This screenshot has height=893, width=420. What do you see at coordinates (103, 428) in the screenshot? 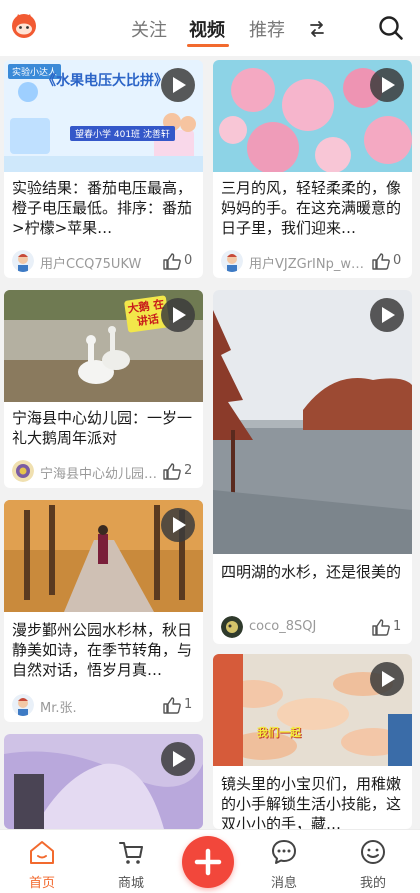
I see `video-title: 宁海县中心幼儿园：一岁一礼大鹅周年派对` at bounding box center [103, 428].